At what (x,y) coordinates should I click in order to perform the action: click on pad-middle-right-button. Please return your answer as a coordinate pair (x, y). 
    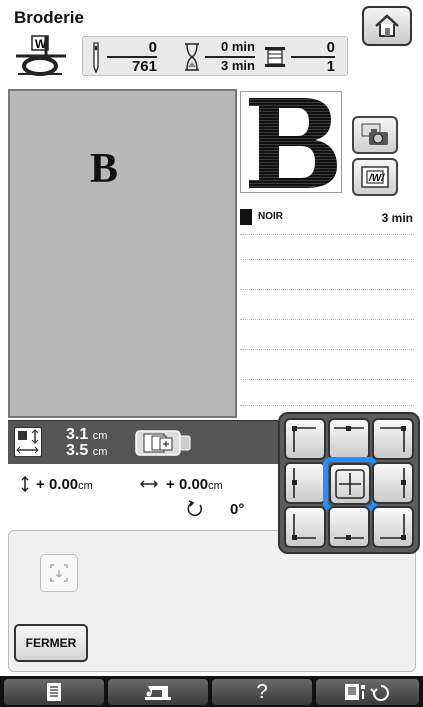
    Looking at the image, I should click on (393, 483).